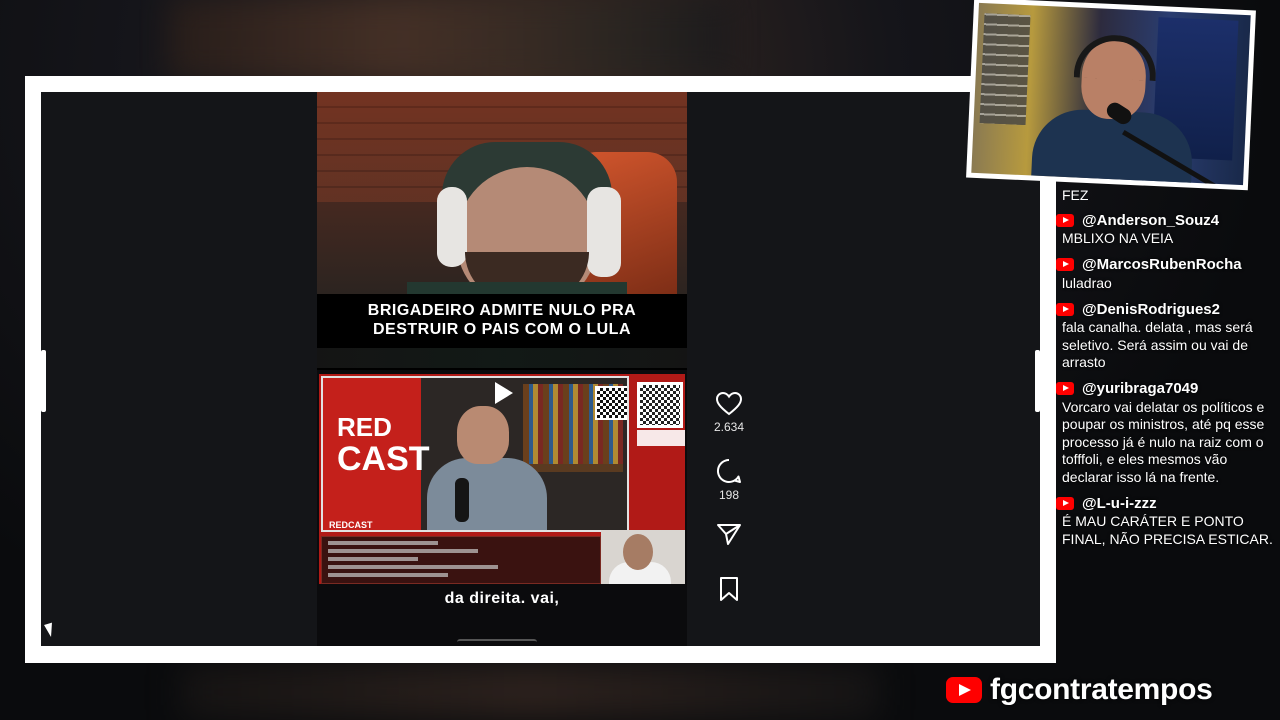  Describe the element at coordinates (729, 643) in the screenshot. I see `more-icon: •••` at that location.